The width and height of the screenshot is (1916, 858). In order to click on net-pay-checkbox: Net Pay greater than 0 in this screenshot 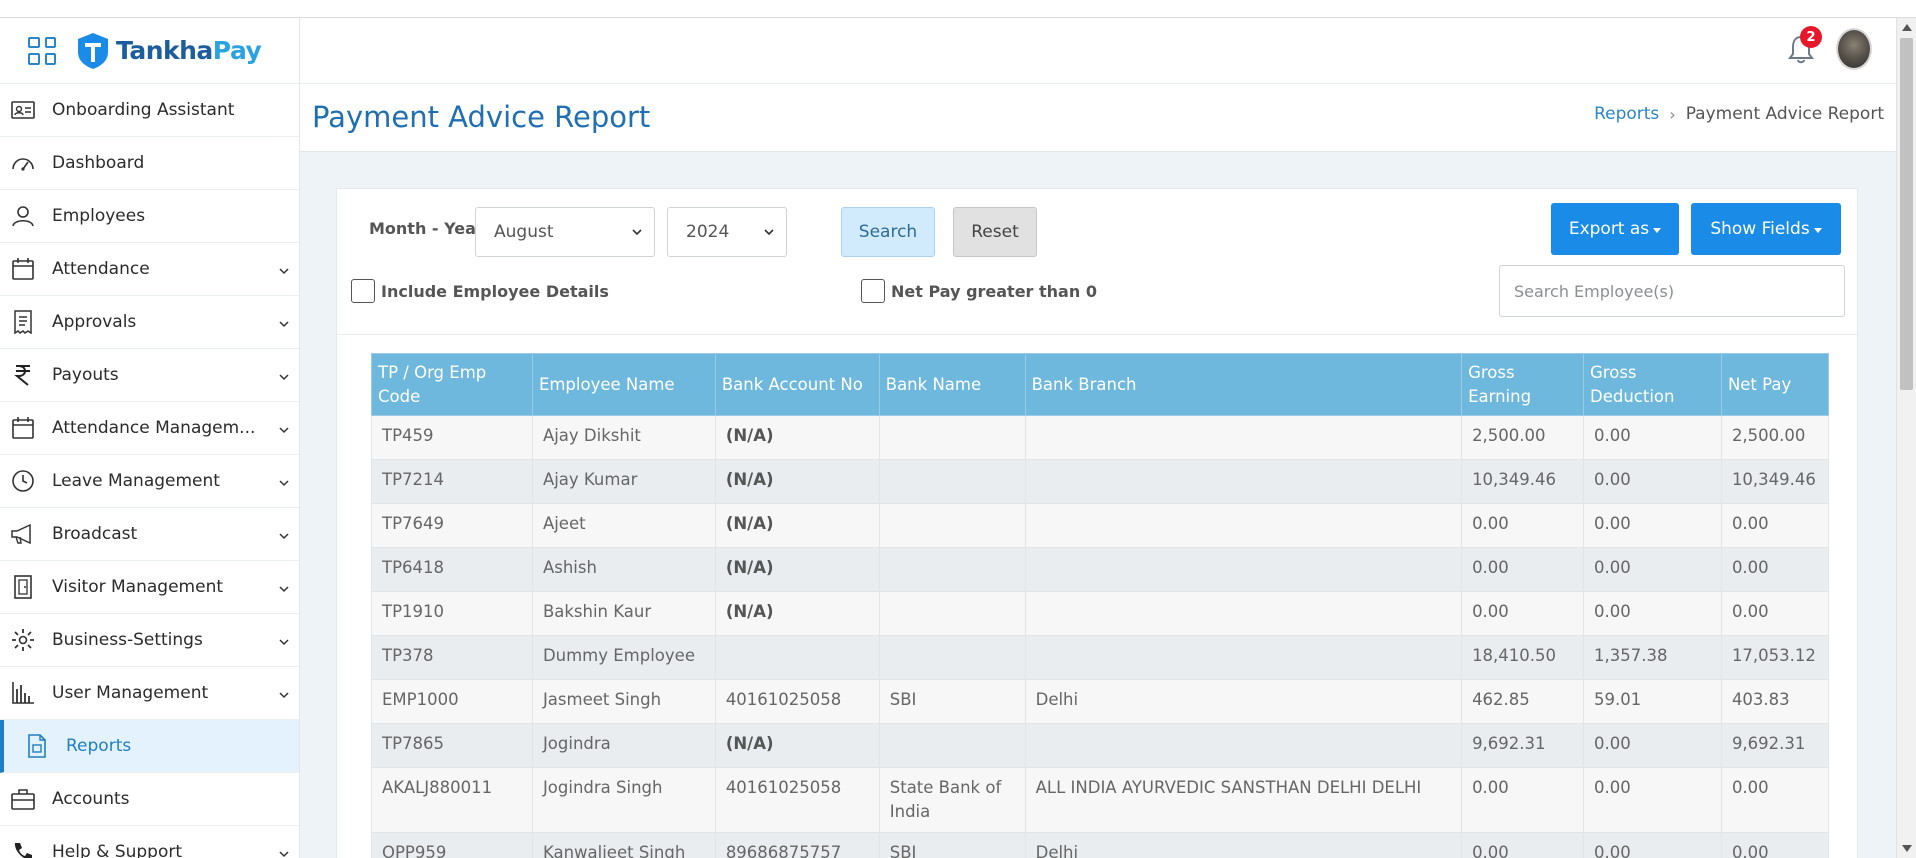, I will do `click(979, 291)`.